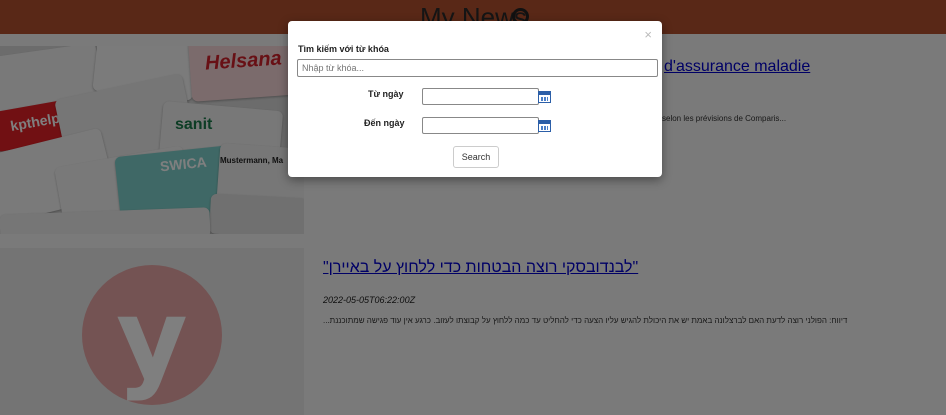 The image size is (946, 415). Describe the element at coordinates (480, 96) in the screenshot. I see `from-date-input` at that location.